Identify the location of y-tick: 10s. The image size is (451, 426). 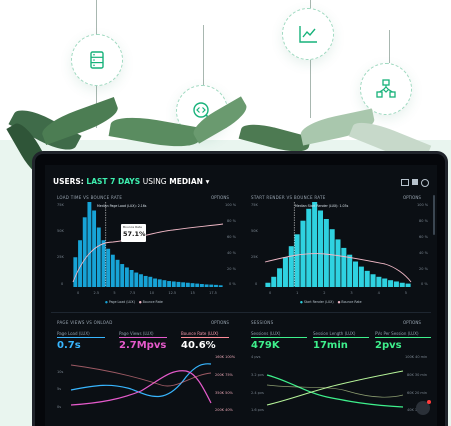
(60, 372).